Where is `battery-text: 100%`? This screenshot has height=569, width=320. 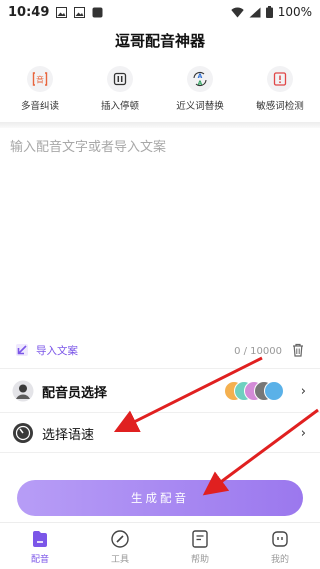
battery-text: 100% is located at coordinates (294, 12).